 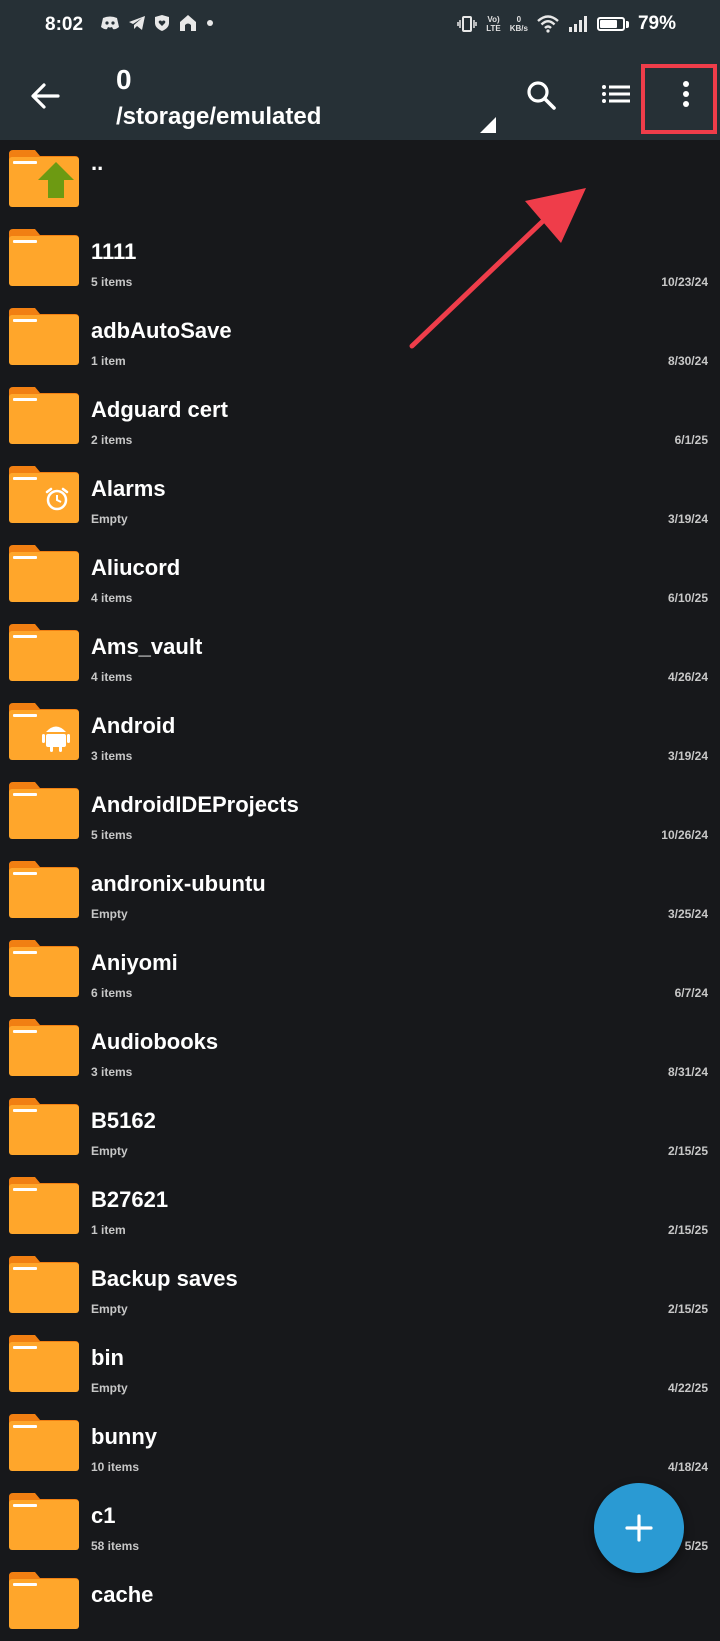 What do you see at coordinates (684, 282) in the screenshot?
I see `modified-date: 10/23/24` at bounding box center [684, 282].